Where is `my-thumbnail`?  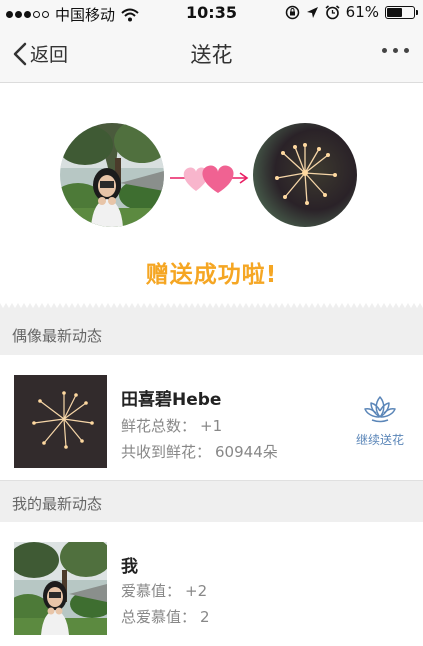 my-thumbnail is located at coordinates (60, 588).